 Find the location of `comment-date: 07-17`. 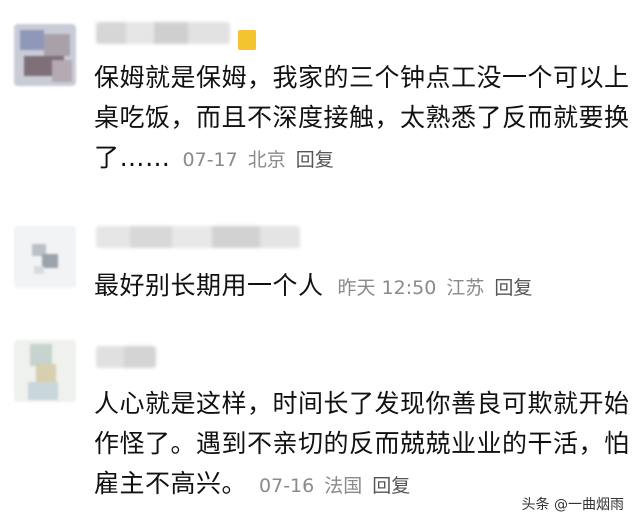

comment-date: 07-17 is located at coordinates (210, 160).